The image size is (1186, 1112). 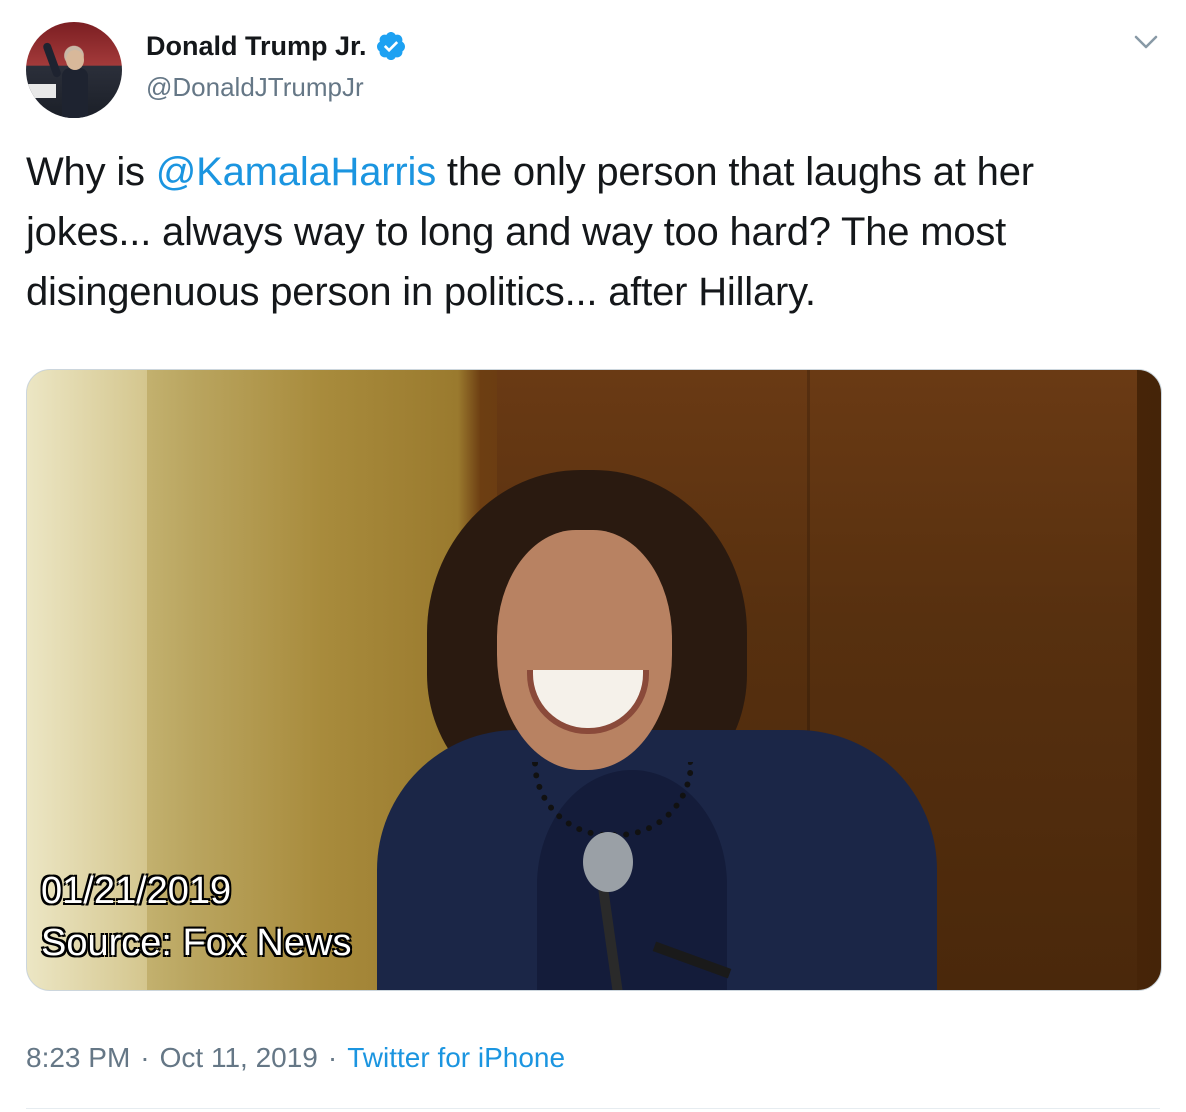 What do you see at coordinates (584, 650) in the screenshot?
I see `video-subject-face` at bounding box center [584, 650].